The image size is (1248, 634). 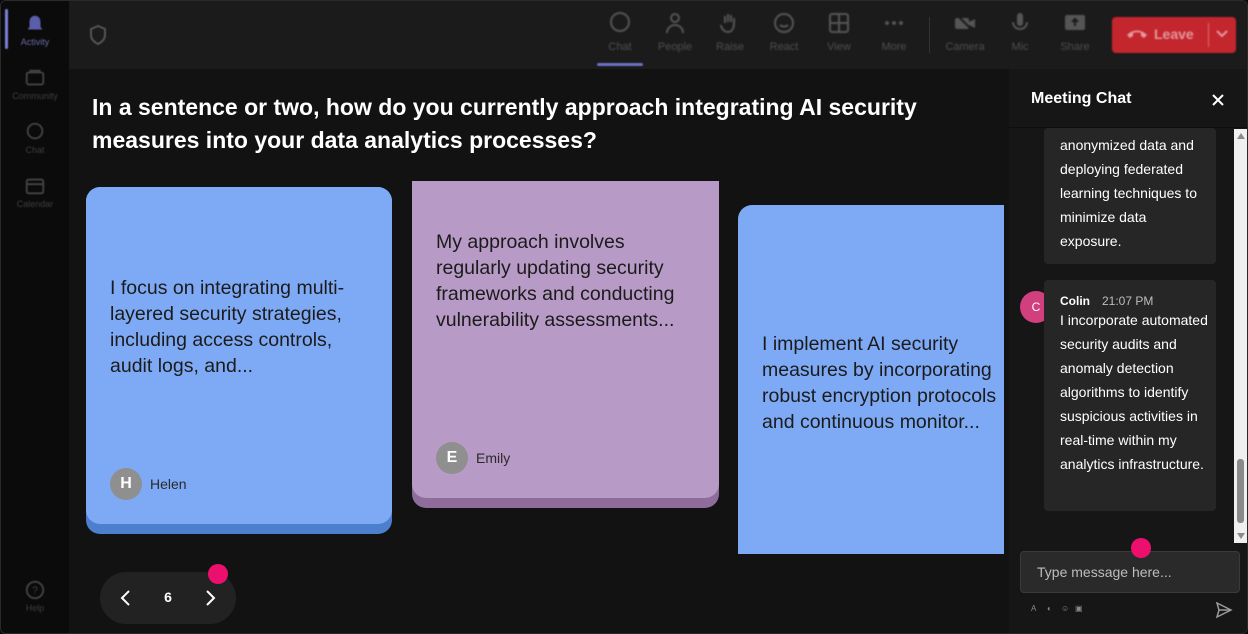 I want to click on rail-item-help: ? Help, so click(x=35, y=596).